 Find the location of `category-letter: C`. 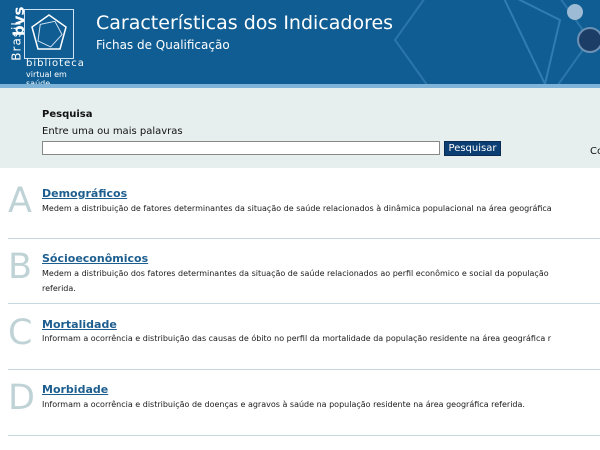

category-letter: C is located at coordinates (20, 333).